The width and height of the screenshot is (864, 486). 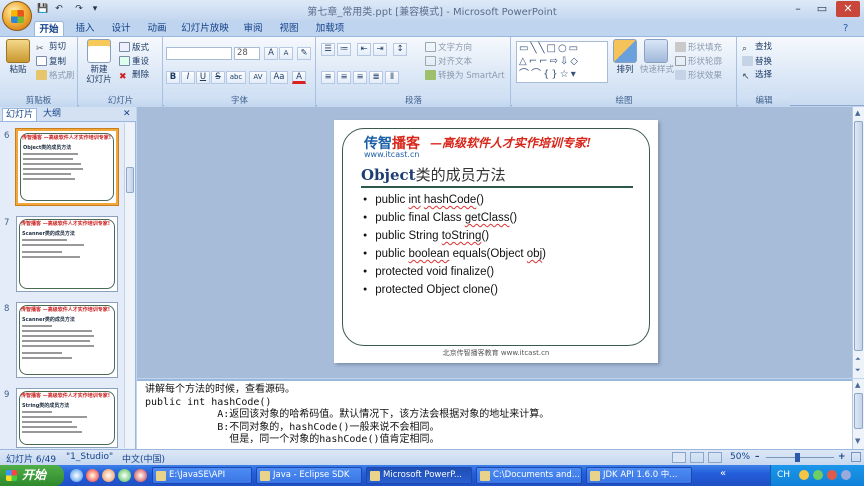 I want to click on slide-bullet: protected Object clone(), so click(x=430, y=290).